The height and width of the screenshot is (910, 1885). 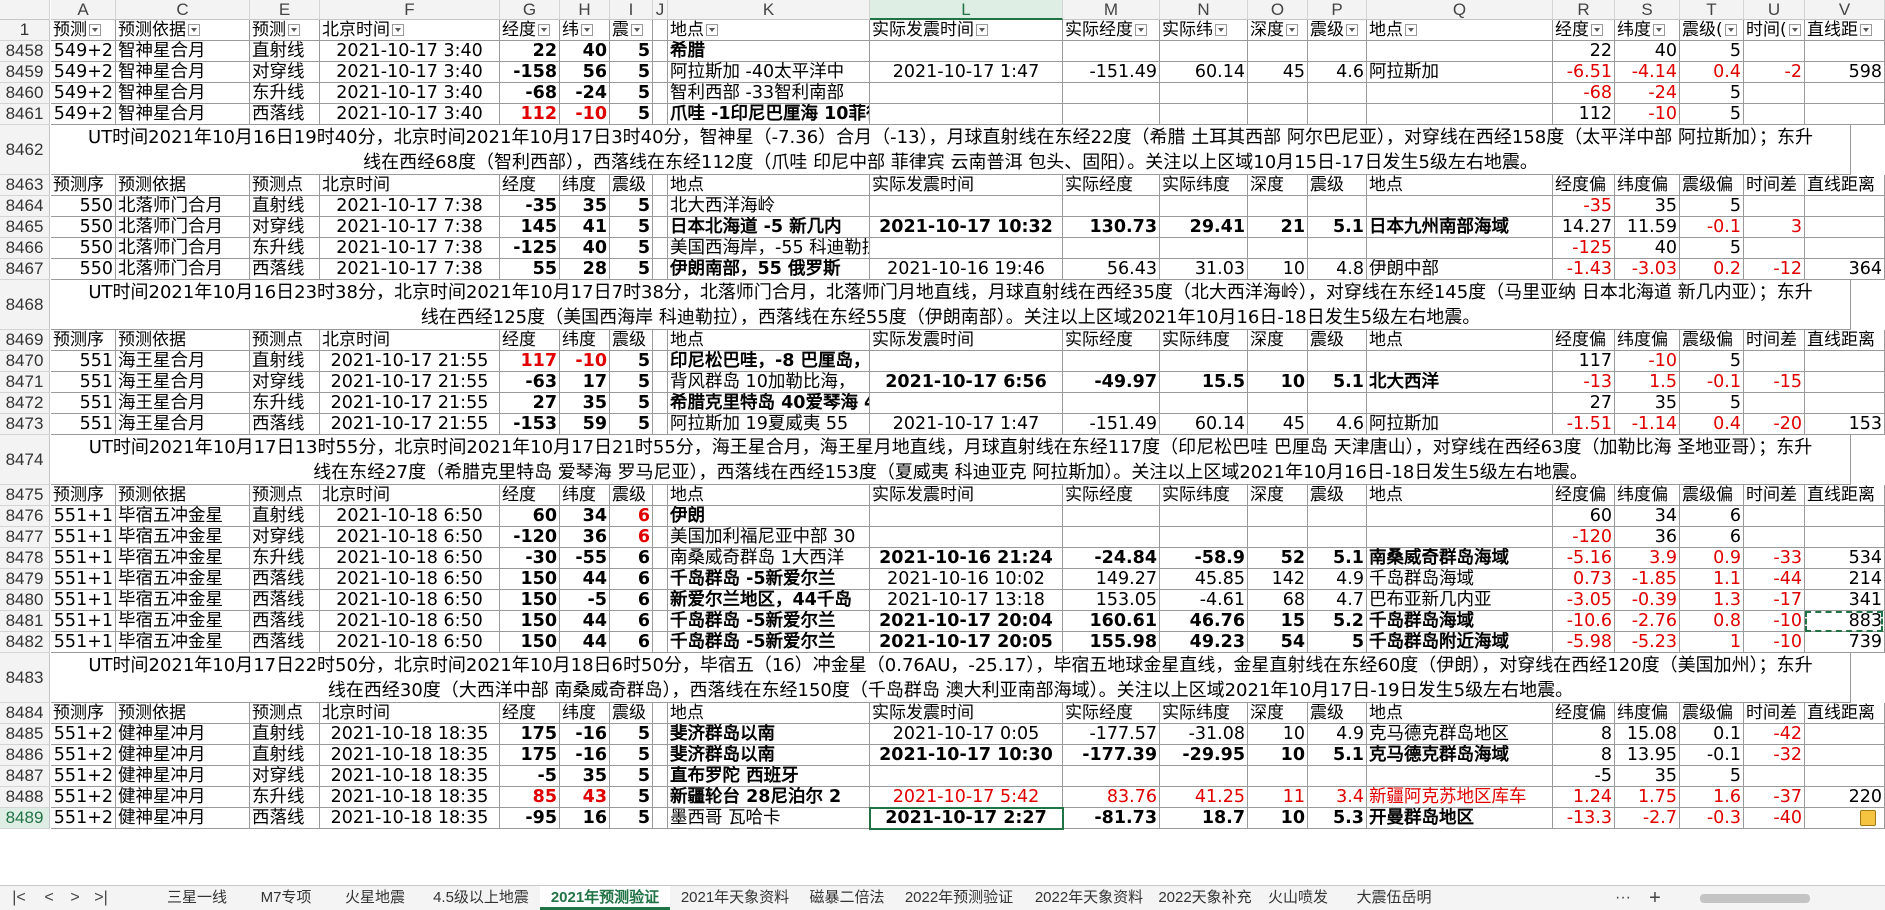 I want to click on cell-s-8479: -1.85, so click(x=1647, y=579).